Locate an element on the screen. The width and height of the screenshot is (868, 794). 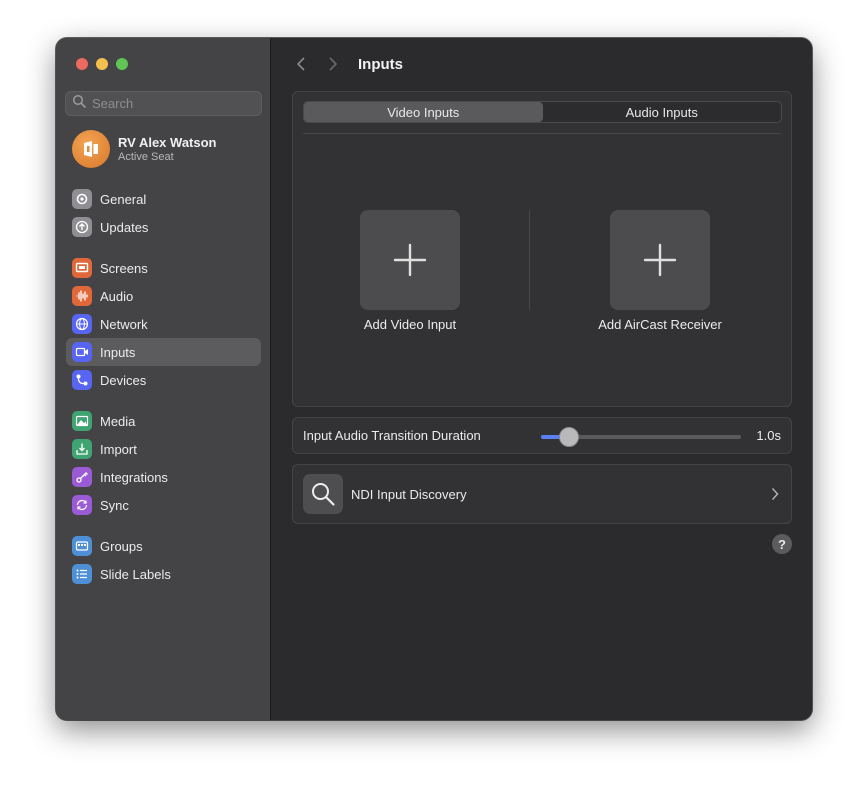
sidebar-item-label: Inputs is located at coordinates (118, 352).